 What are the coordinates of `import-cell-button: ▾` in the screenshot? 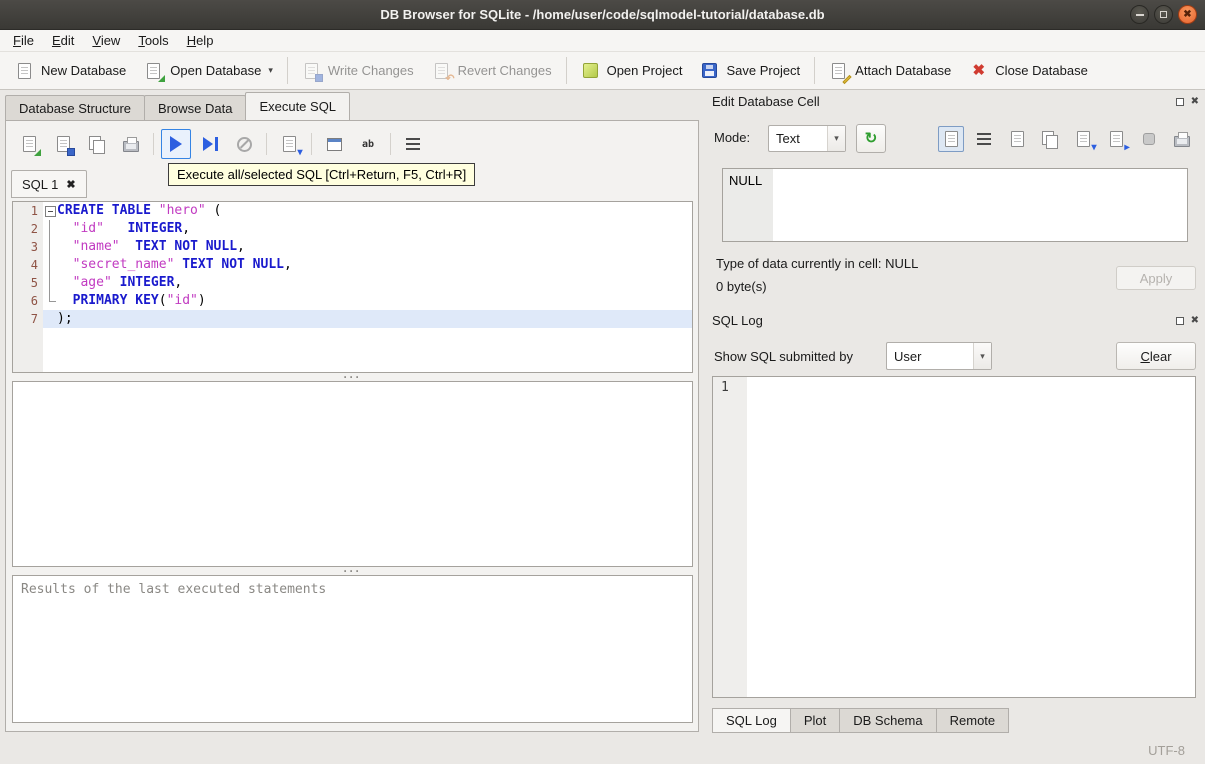 It's located at (1083, 139).